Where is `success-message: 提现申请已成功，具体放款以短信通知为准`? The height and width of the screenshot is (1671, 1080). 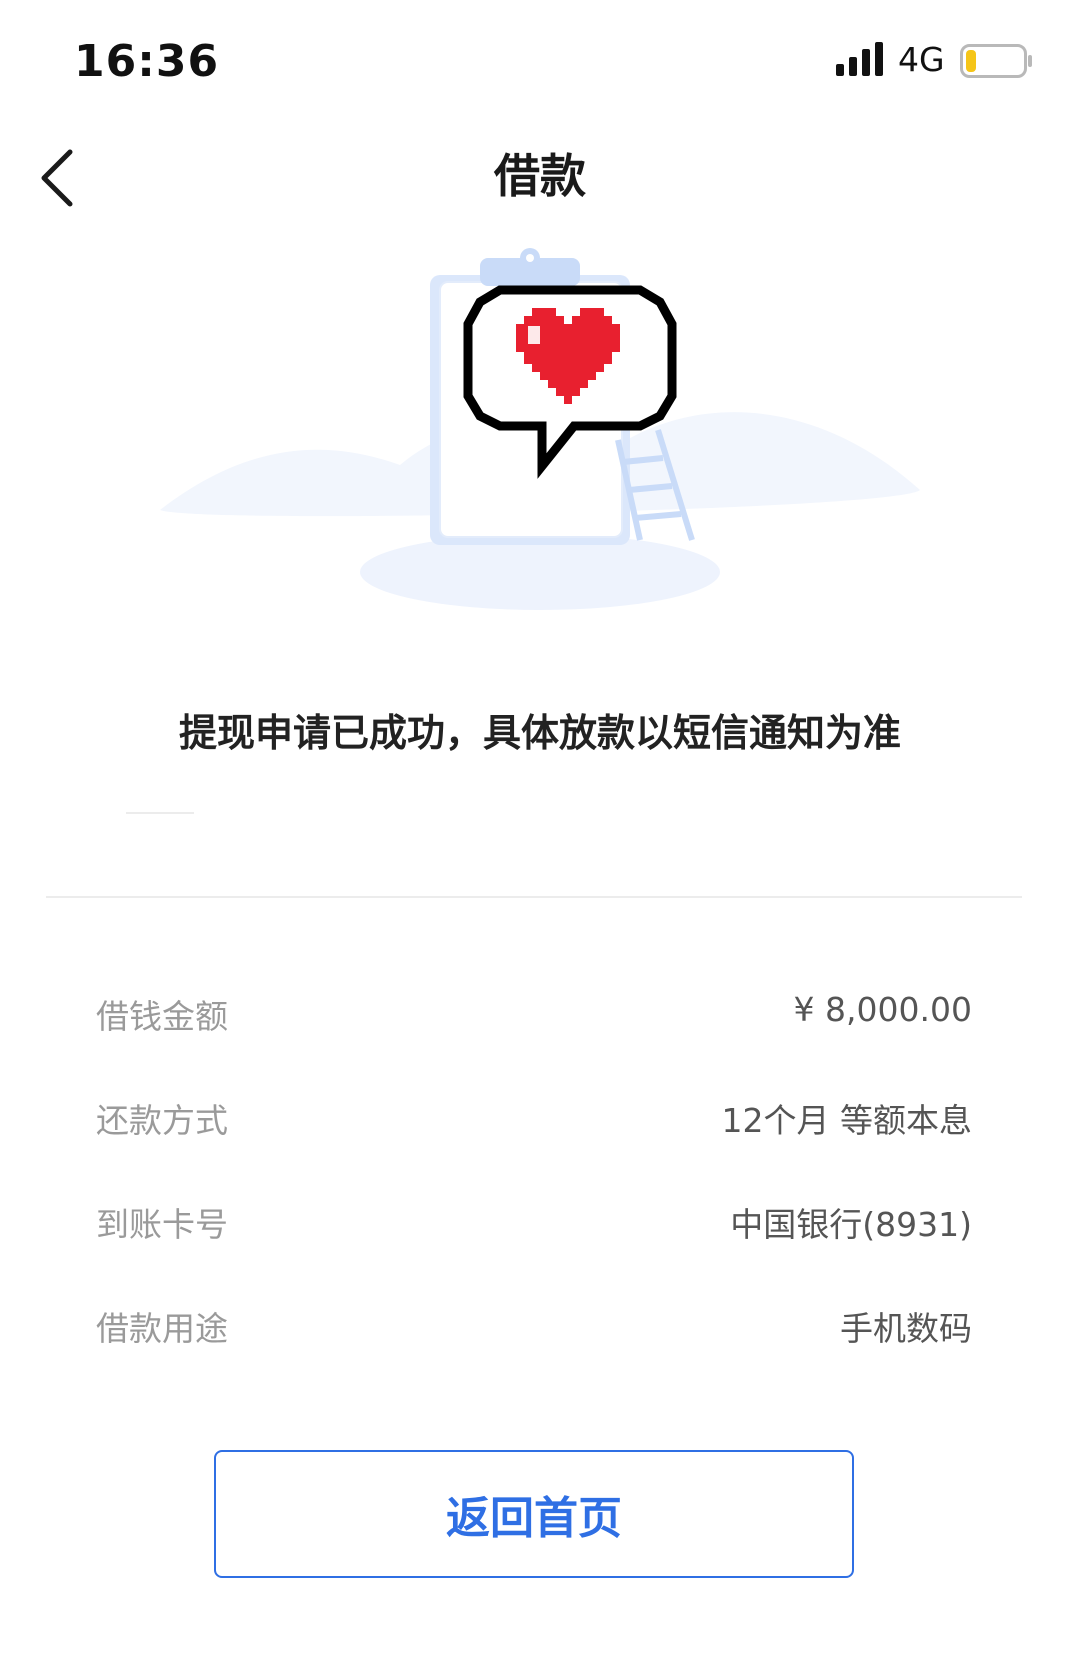 success-message: 提现申请已成功，具体放款以短信通知为准 is located at coordinates (539, 733).